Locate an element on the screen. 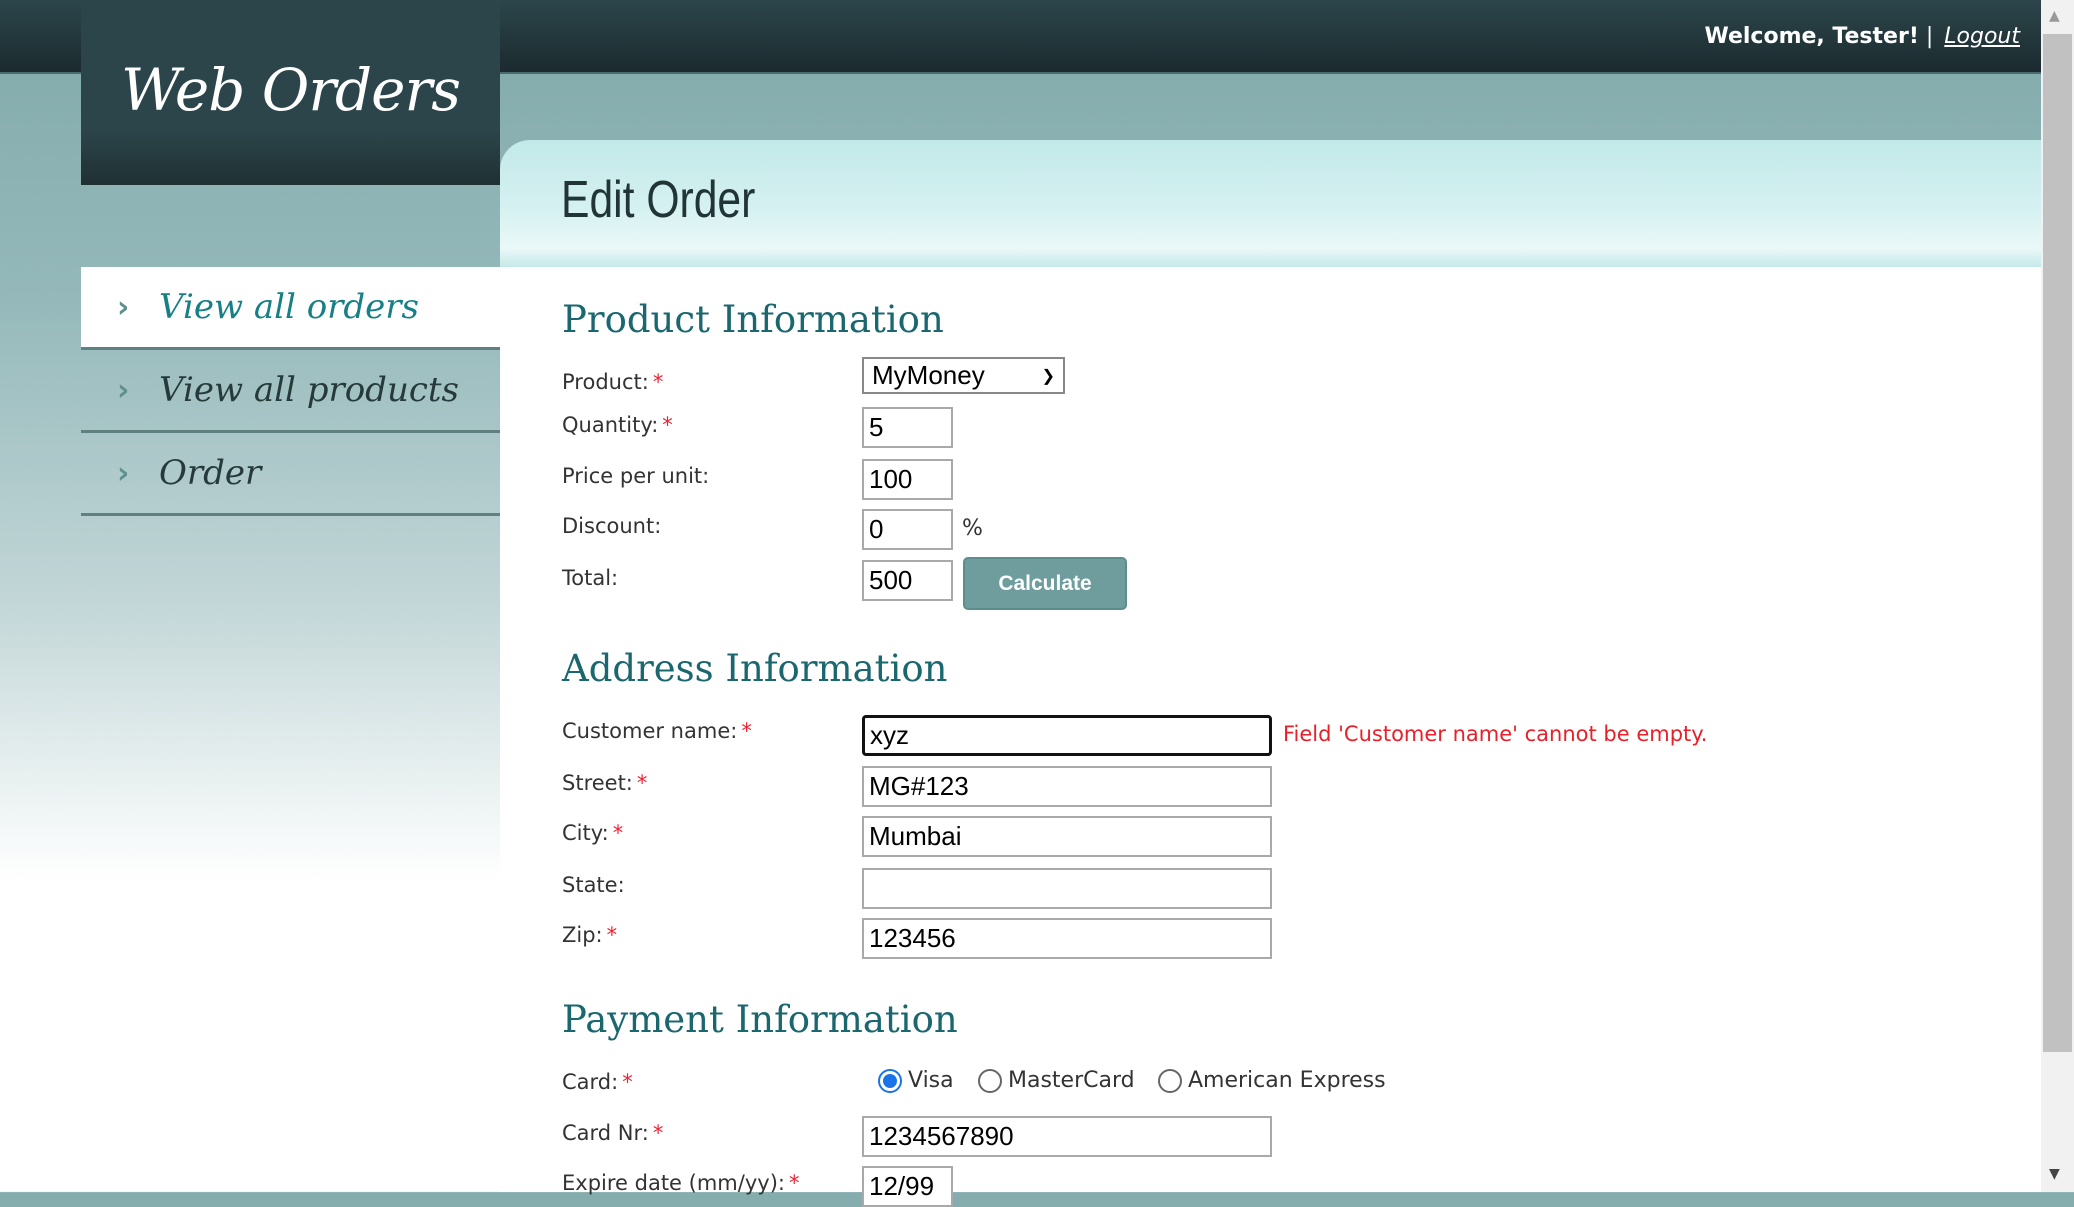 This screenshot has height=1207, width=2074. quantity-label: Quantity: * is located at coordinates (617, 425).